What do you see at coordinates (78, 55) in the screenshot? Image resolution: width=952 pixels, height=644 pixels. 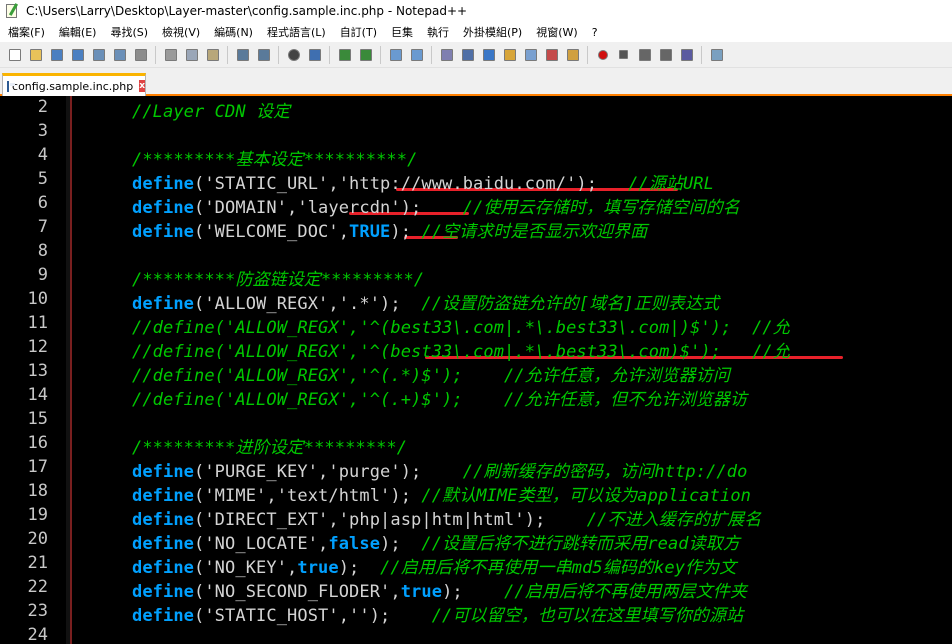 I see `save-all-icon` at bounding box center [78, 55].